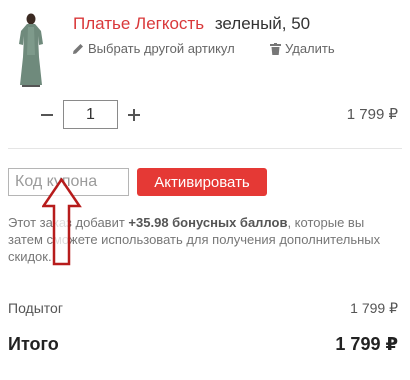 Image resolution: width=410 pixels, height=380 pixels. I want to click on subtotal-label: Подытог, so click(35, 308).